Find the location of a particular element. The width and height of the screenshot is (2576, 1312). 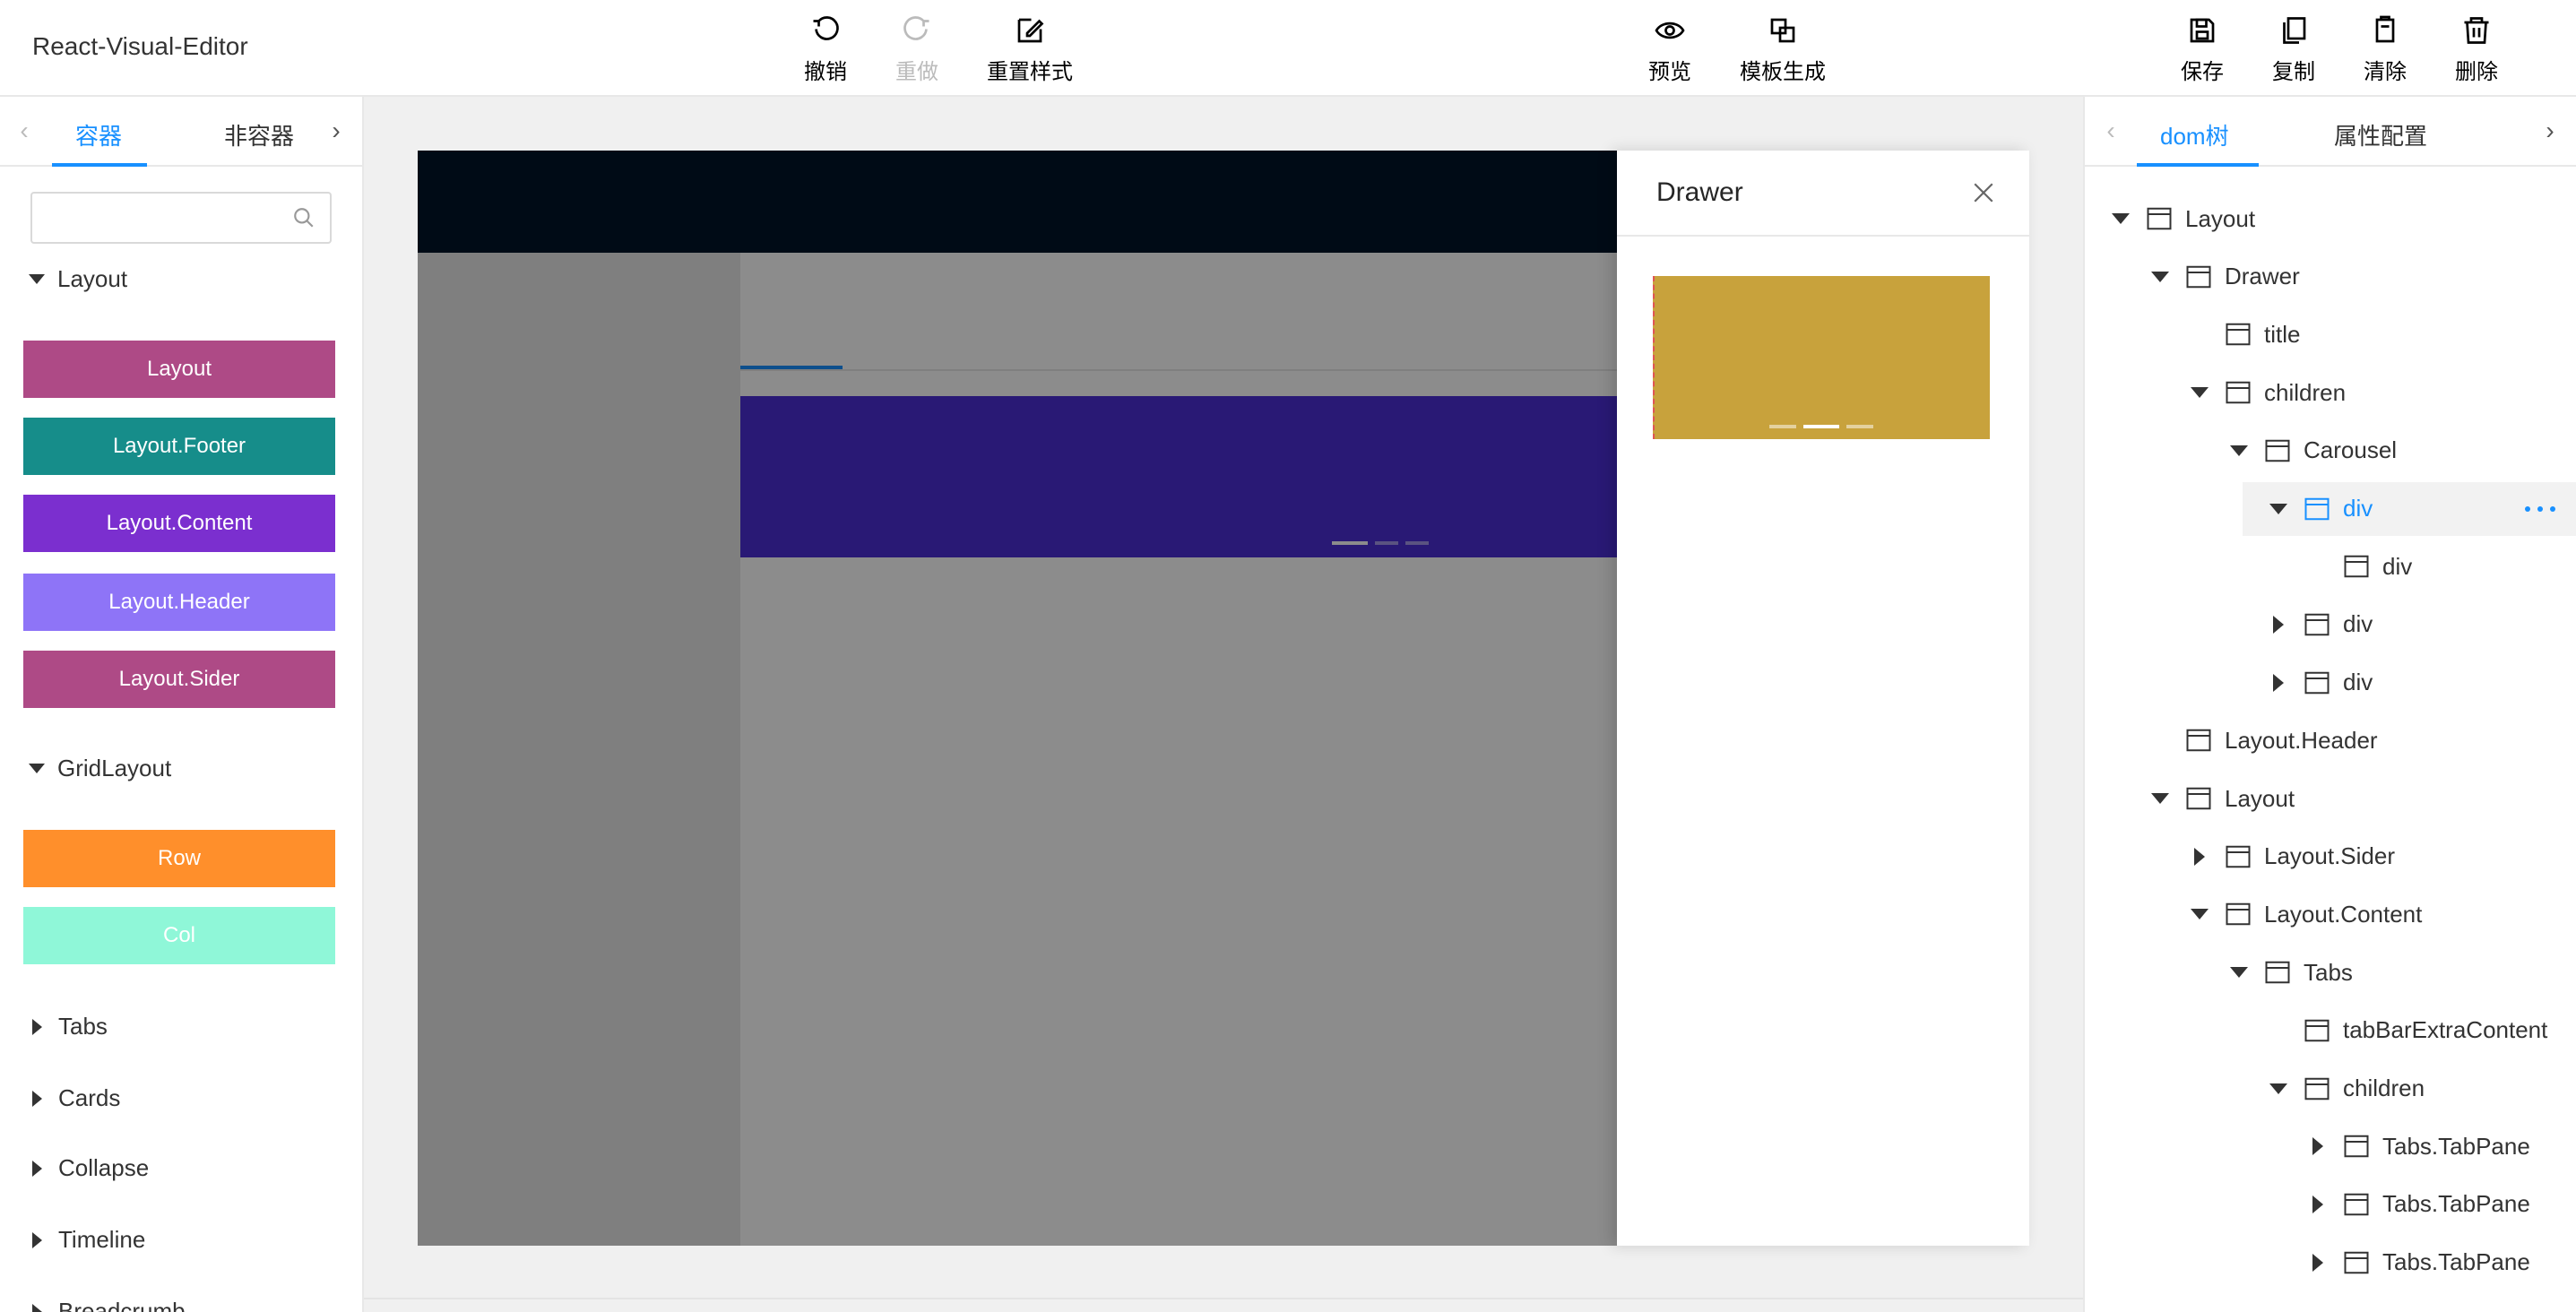

tree-node: Layout.Sider is located at coordinates (2293, 857).